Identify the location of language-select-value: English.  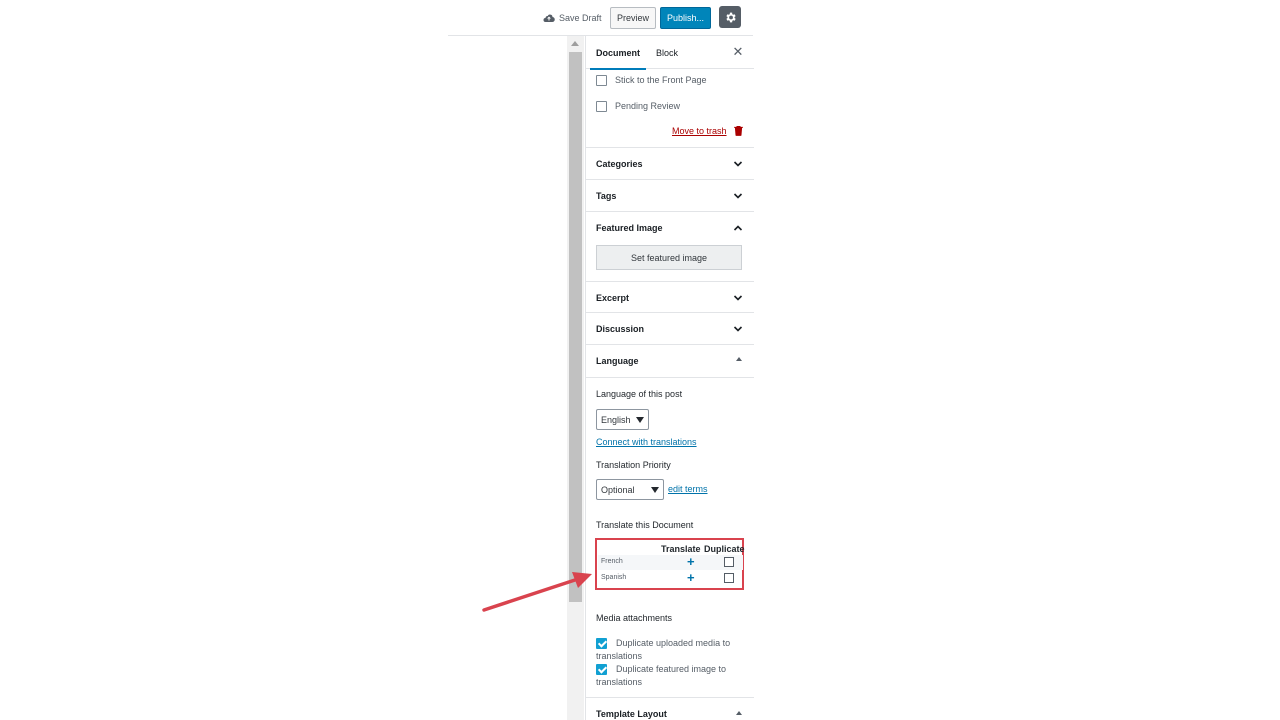
(616, 419).